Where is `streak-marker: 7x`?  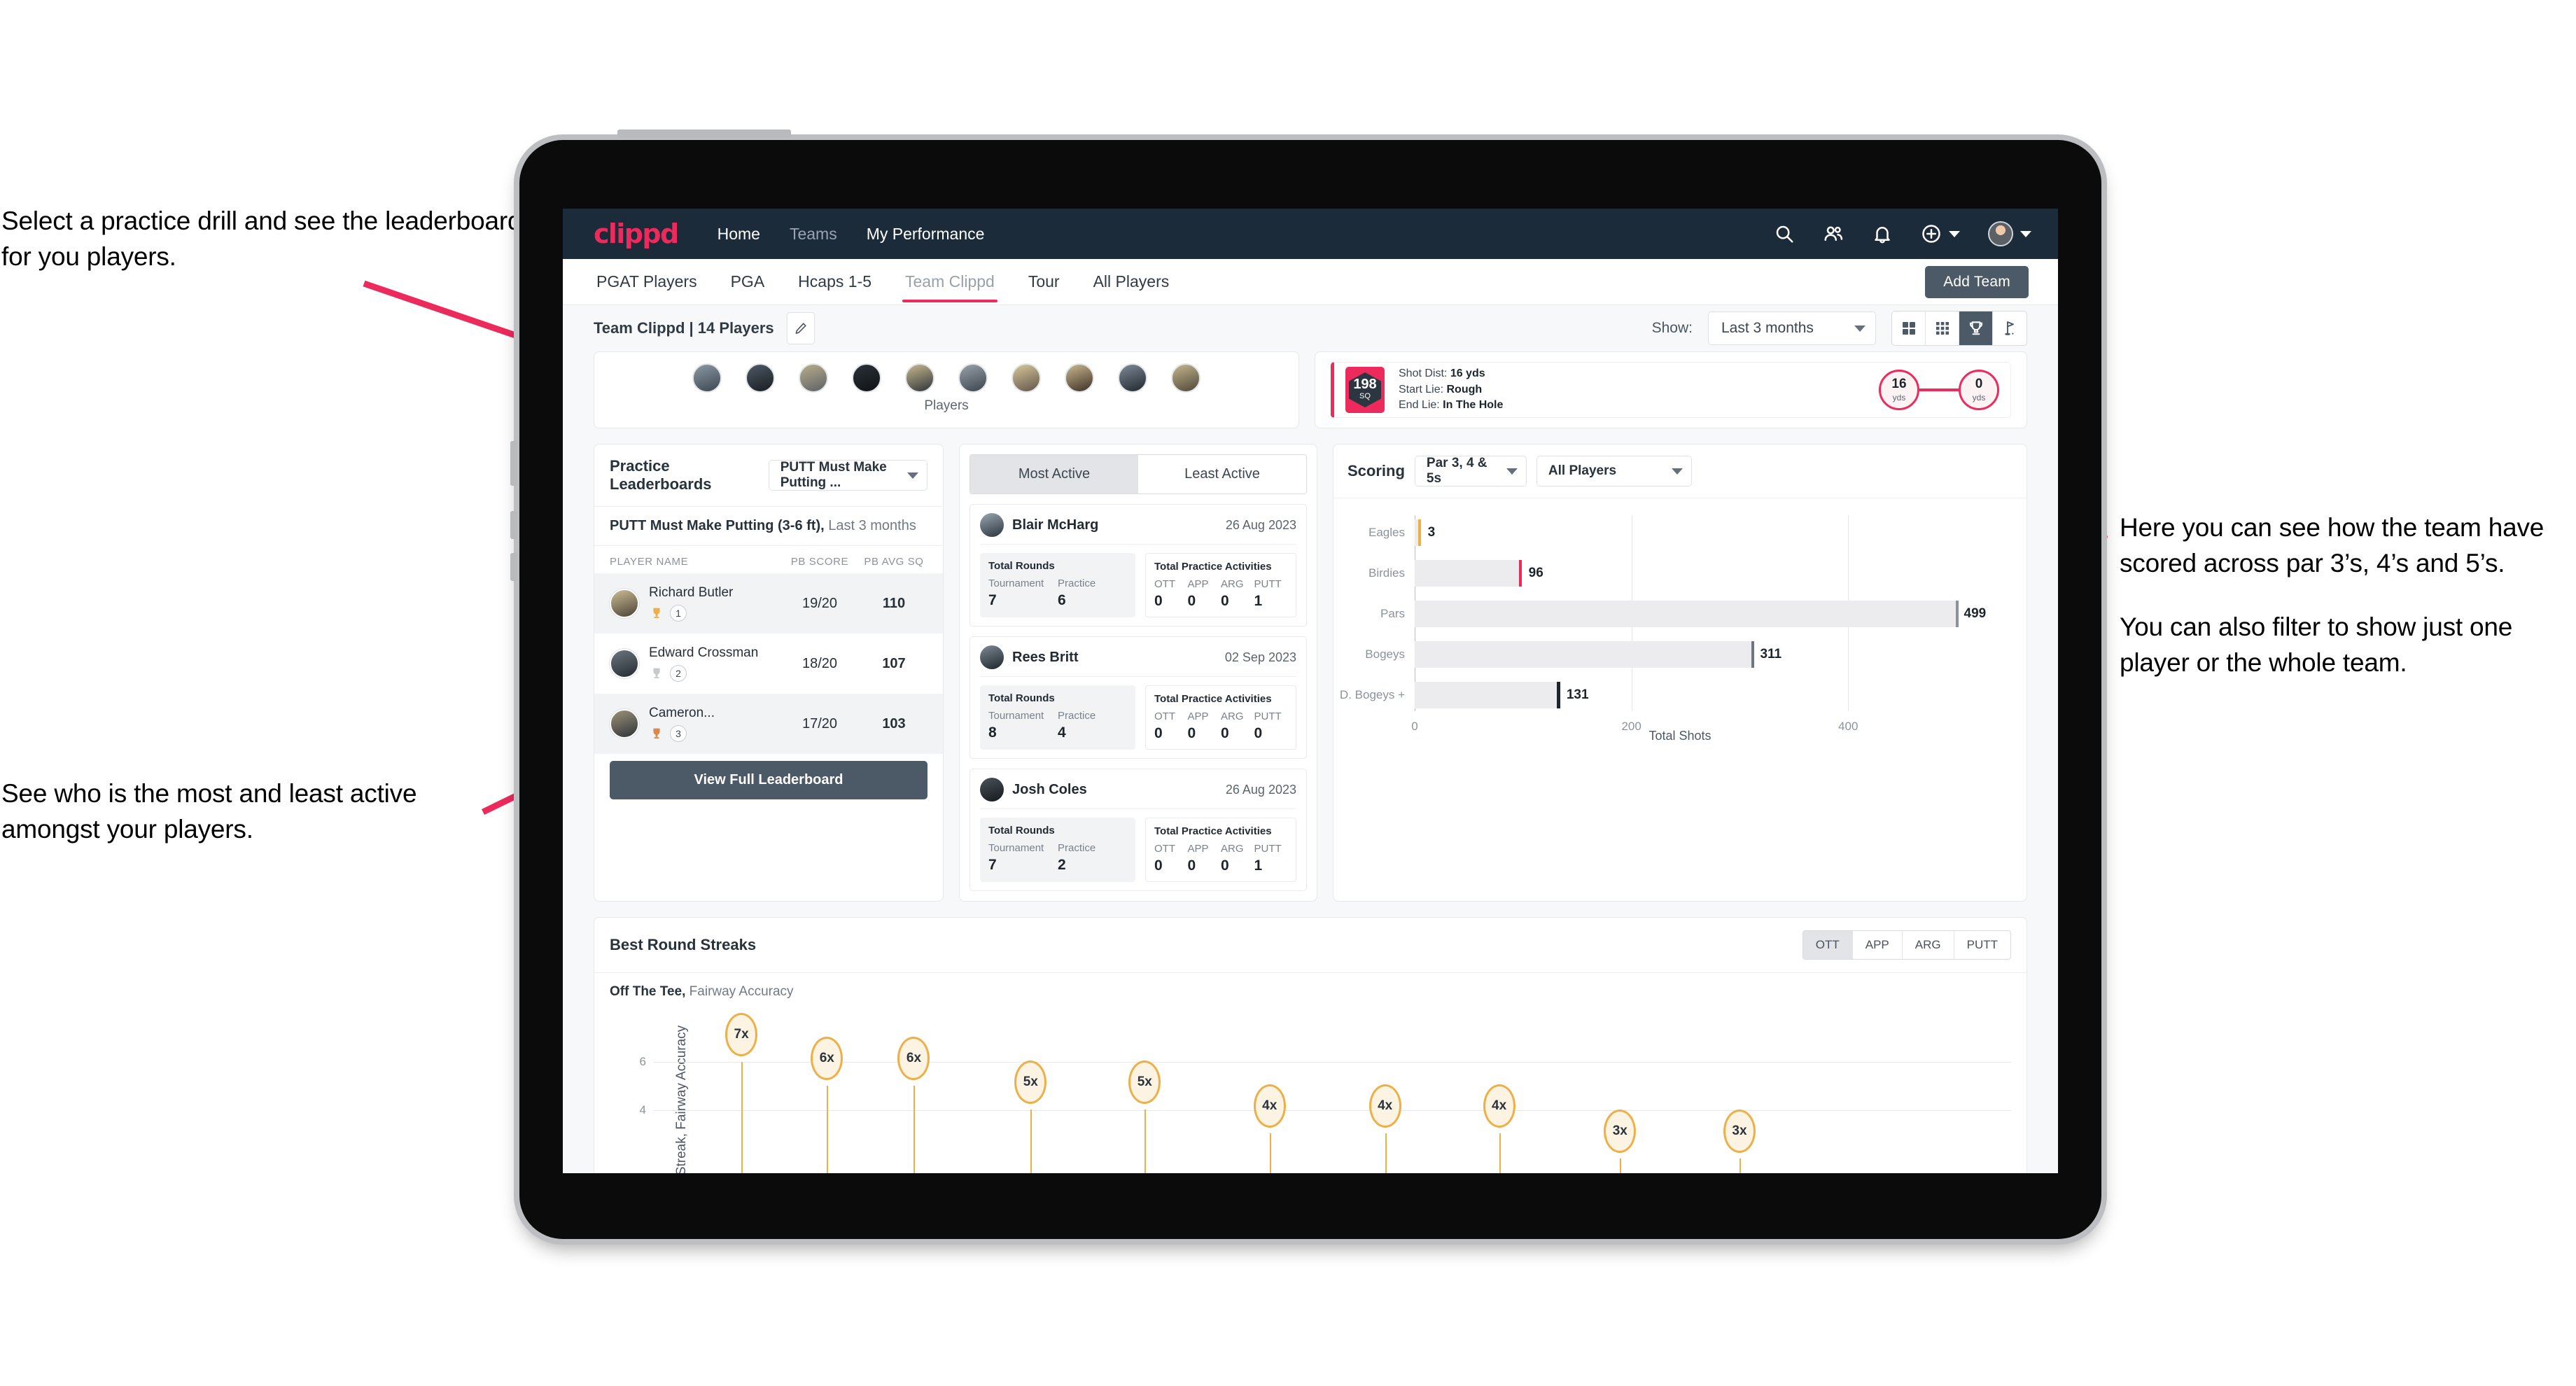 streak-marker: 7x is located at coordinates (741, 1035).